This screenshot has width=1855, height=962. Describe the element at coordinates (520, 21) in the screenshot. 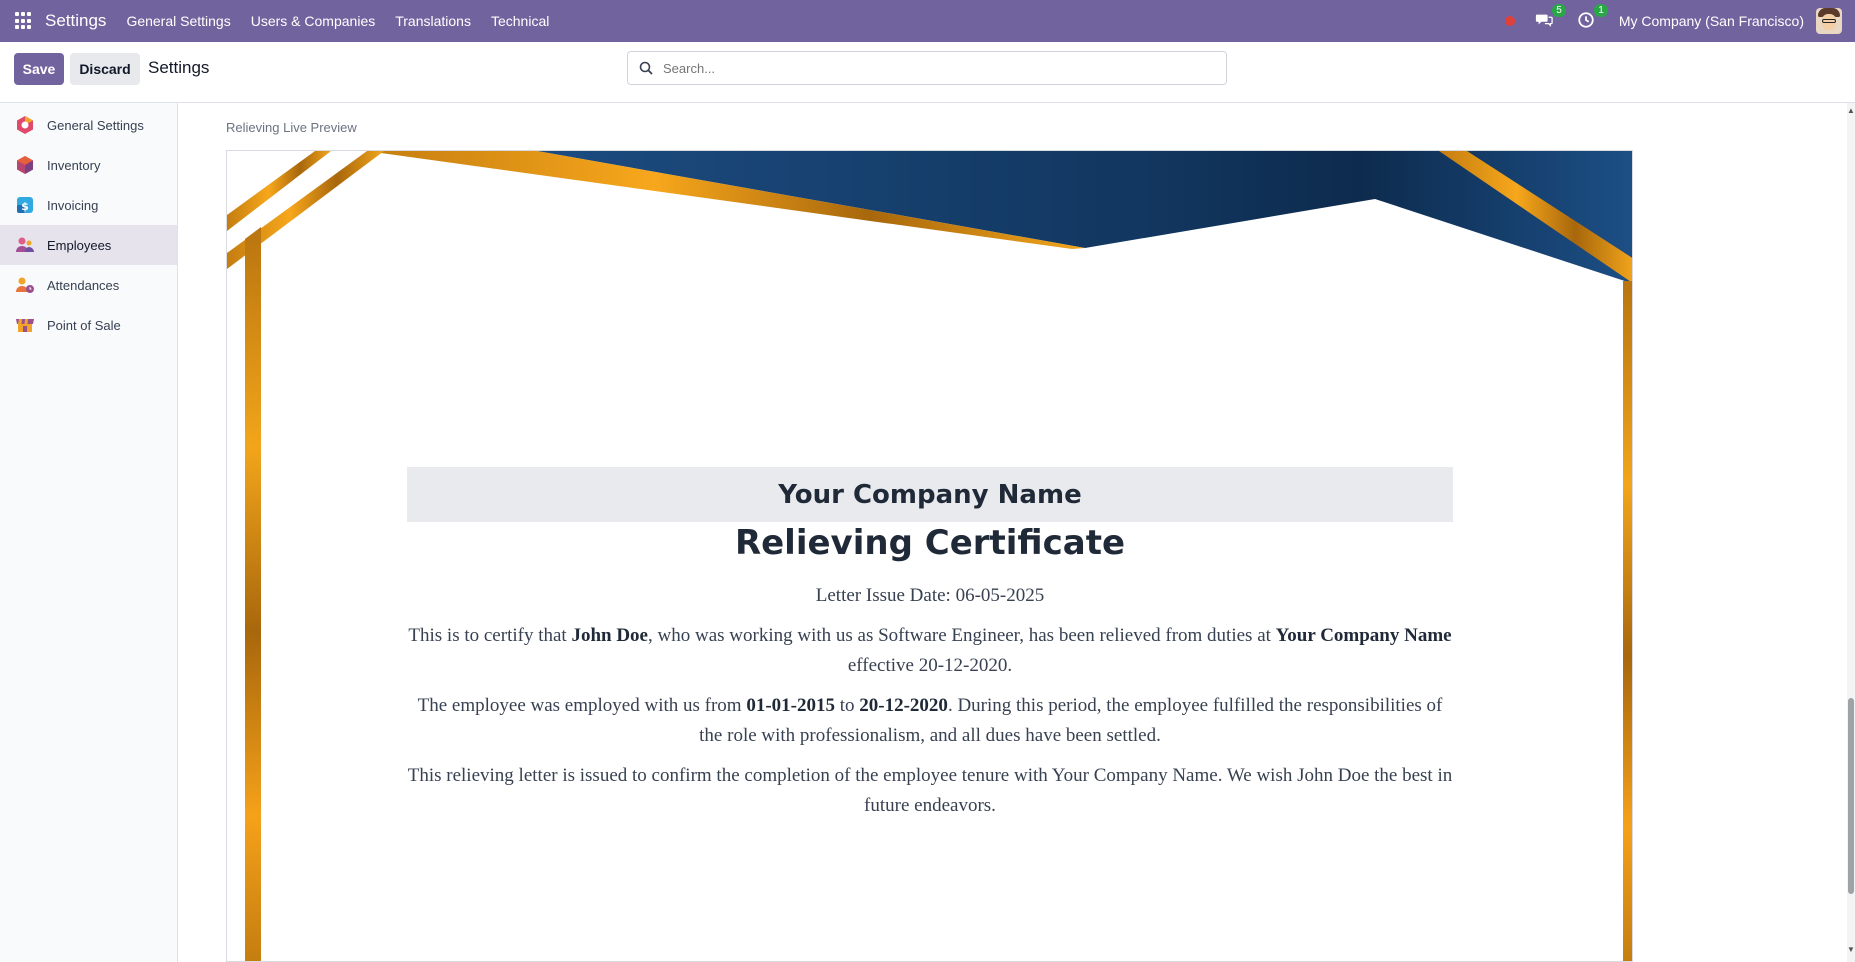

I see `menu-technical: Technical` at that location.